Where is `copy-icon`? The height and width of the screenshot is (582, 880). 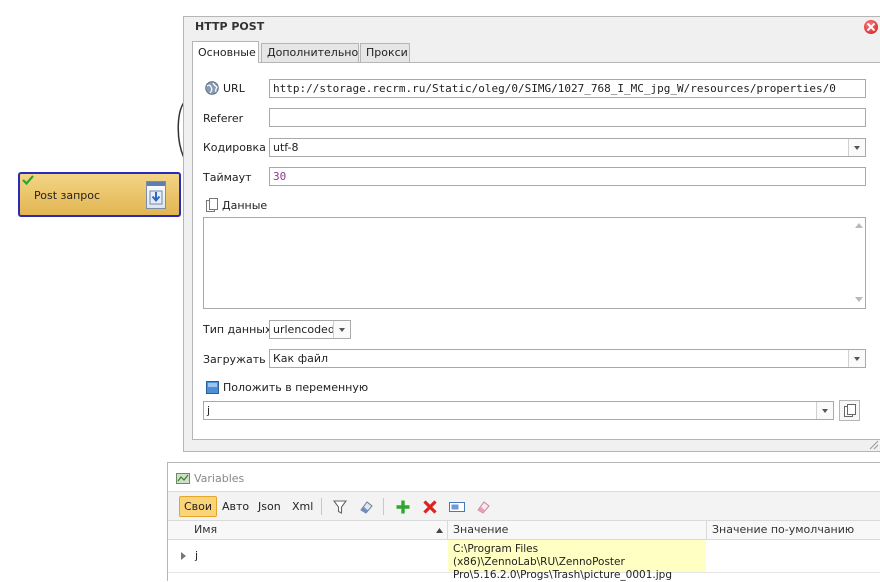
copy-icon is located at coordinates (850, 410).